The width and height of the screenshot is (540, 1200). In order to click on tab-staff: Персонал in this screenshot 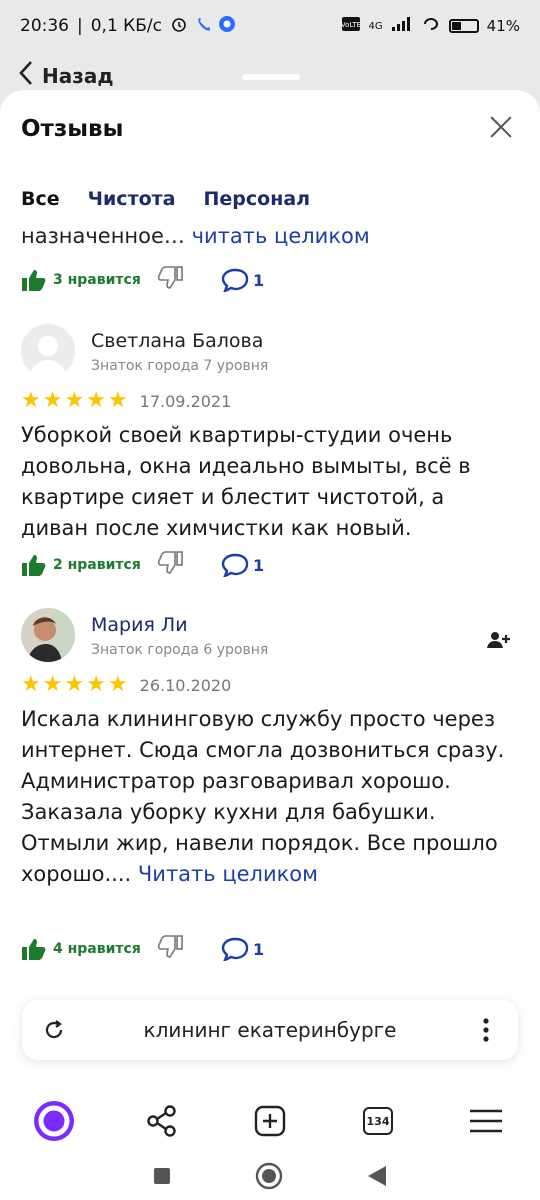, I will do `click(256, 199)`.